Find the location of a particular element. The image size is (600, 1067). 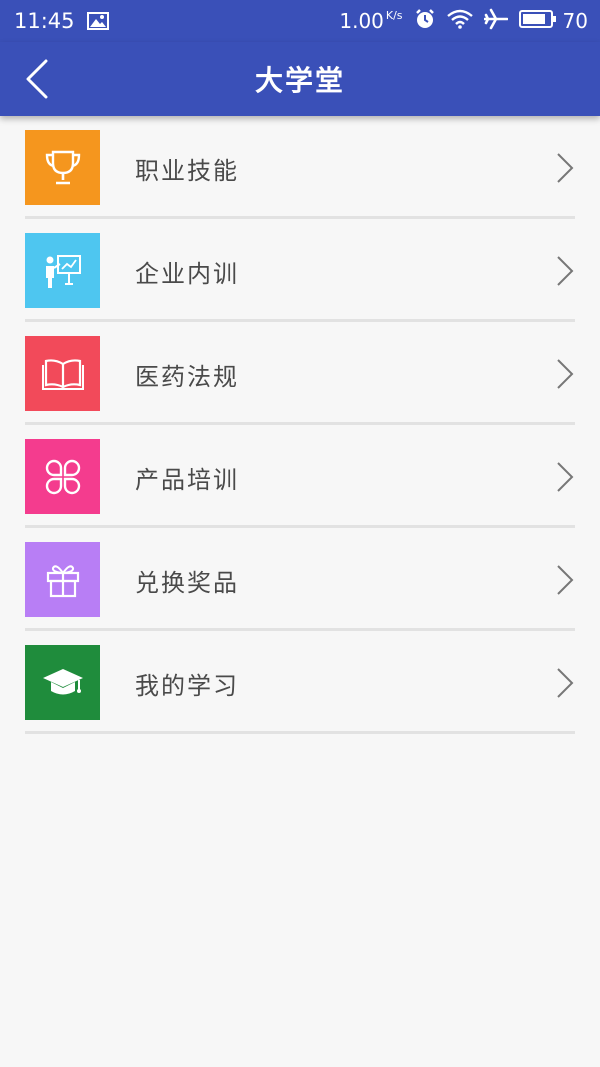

battery-percent: 70 is located at coordinates (575, 21).